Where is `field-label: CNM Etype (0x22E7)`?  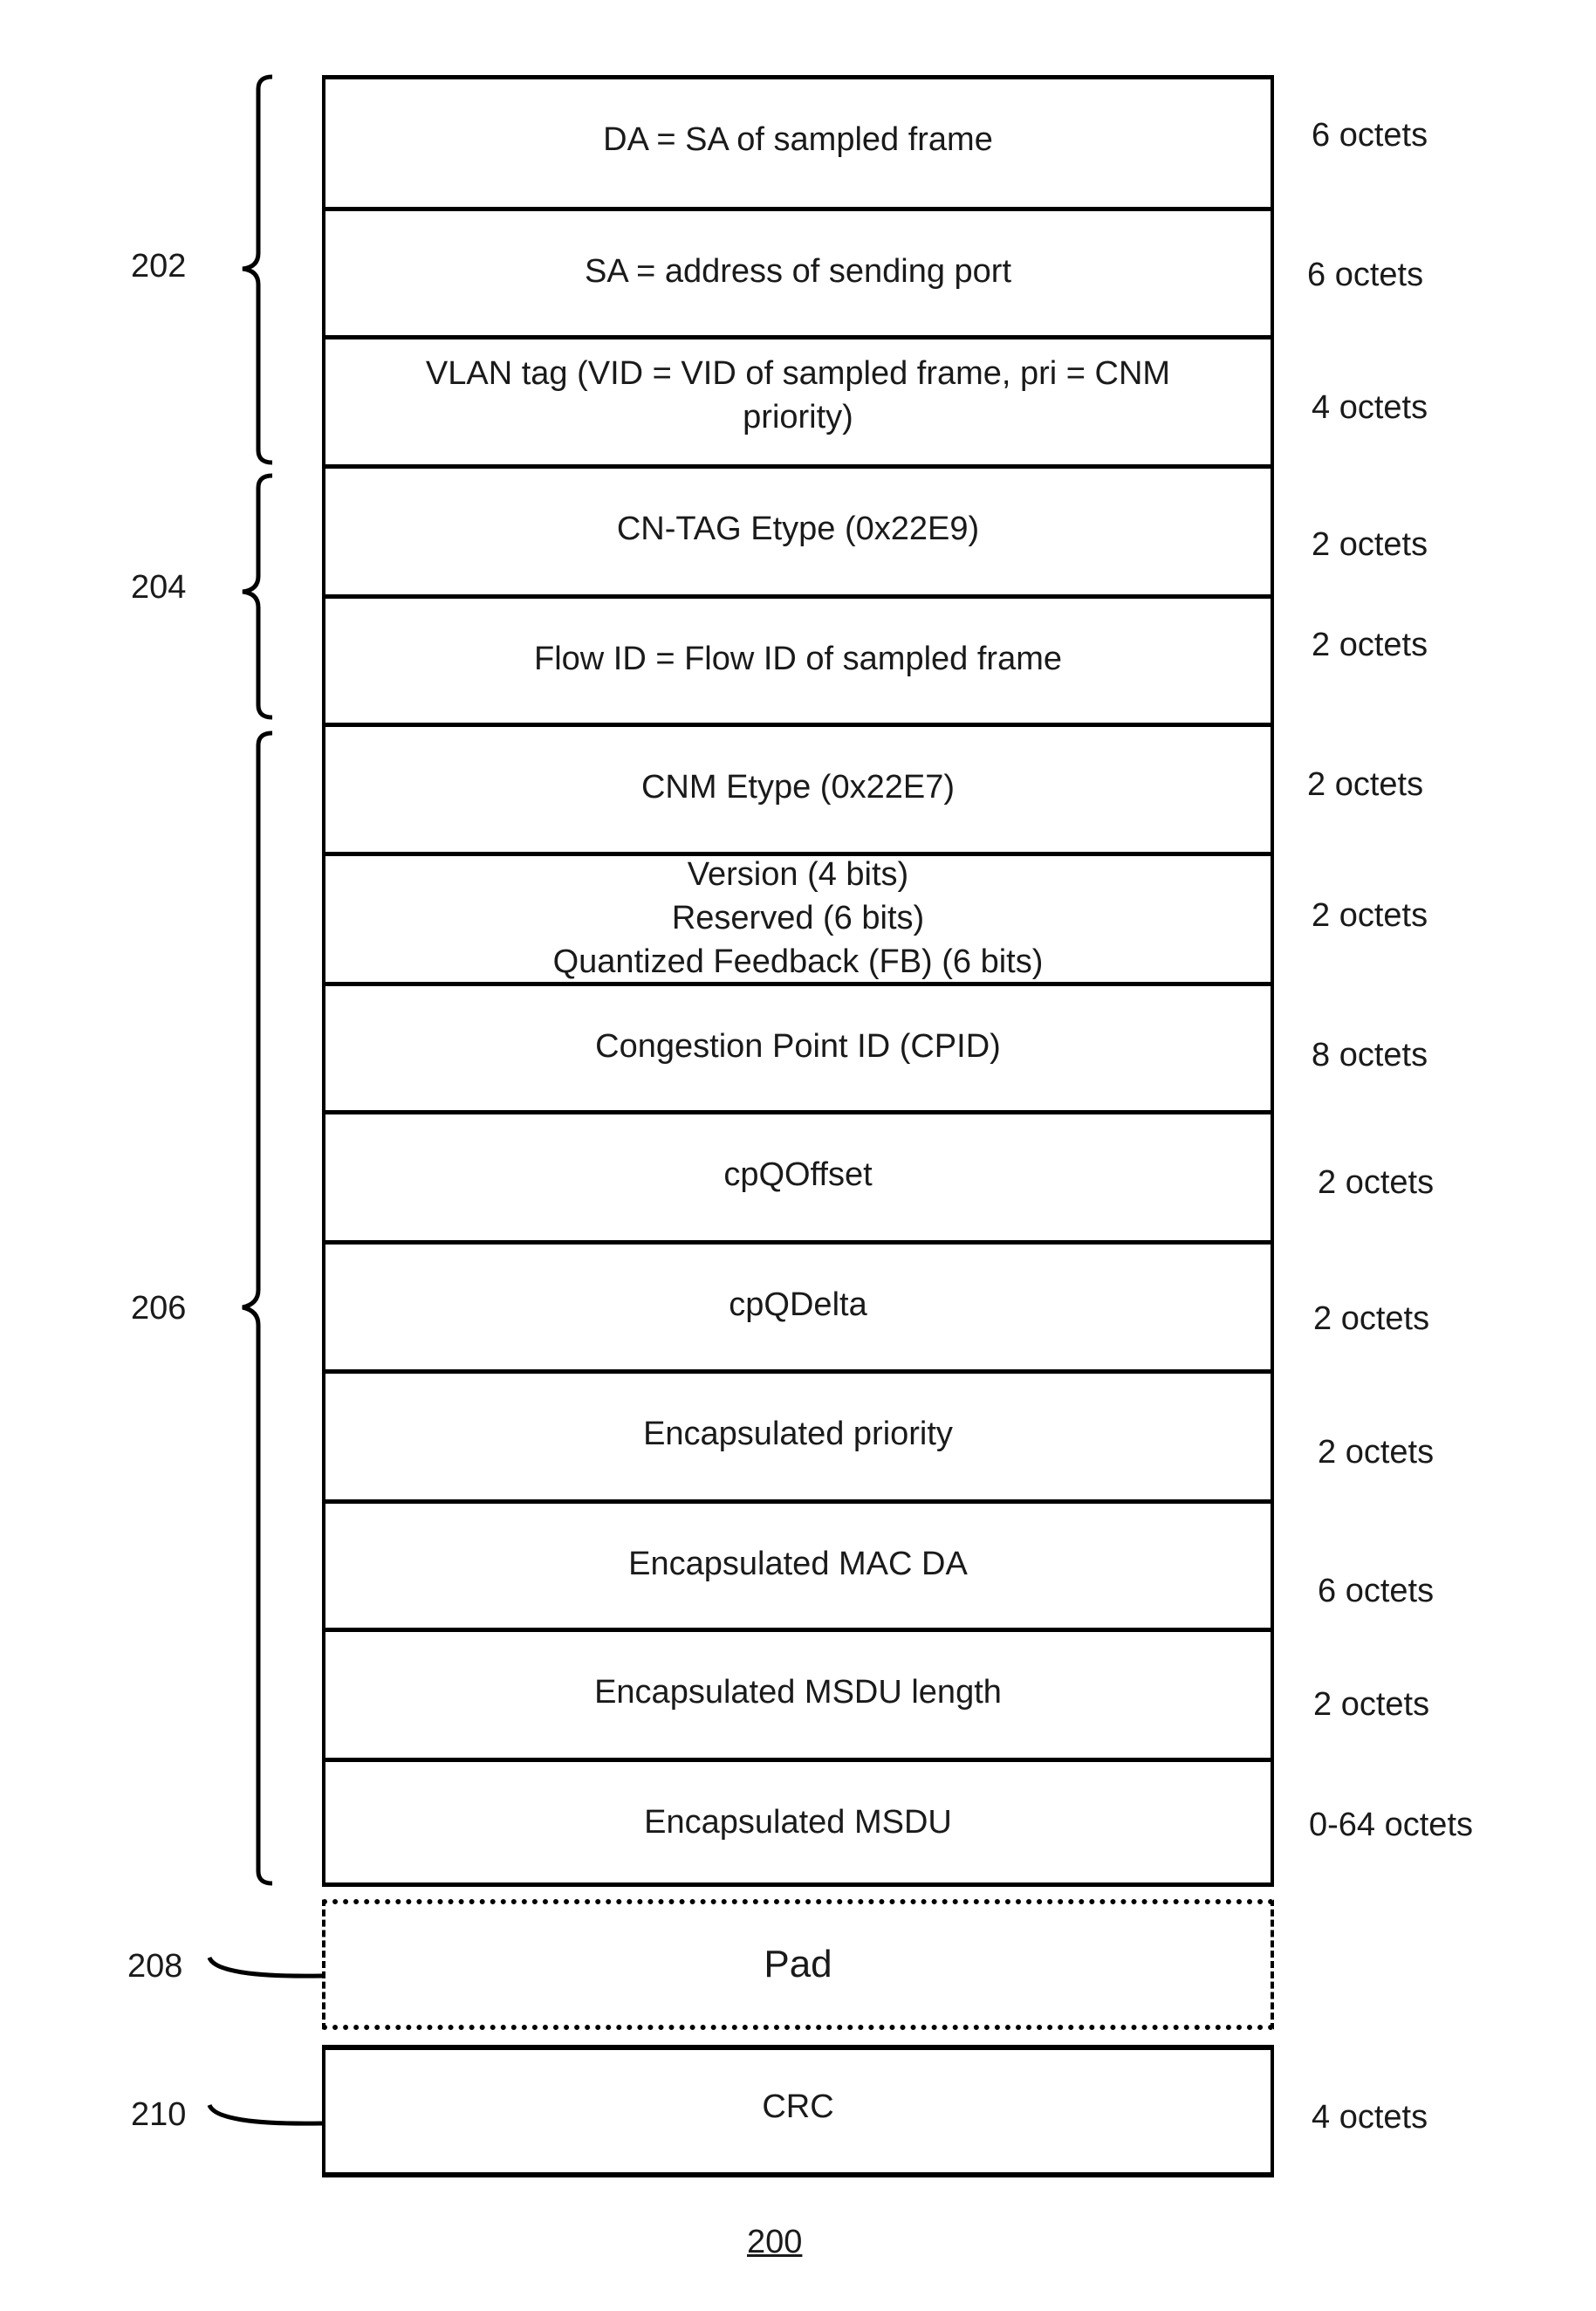 field-label: CNM Etype (0x22E7) is located at coordinates (798, 788).